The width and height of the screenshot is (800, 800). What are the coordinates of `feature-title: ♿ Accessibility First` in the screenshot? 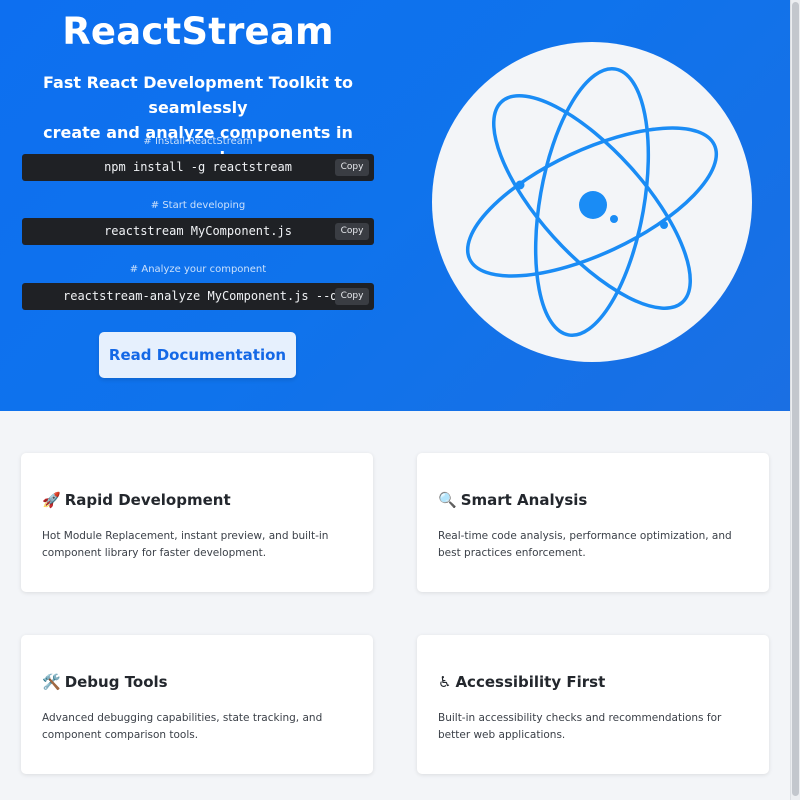 It's located at (521, 682).